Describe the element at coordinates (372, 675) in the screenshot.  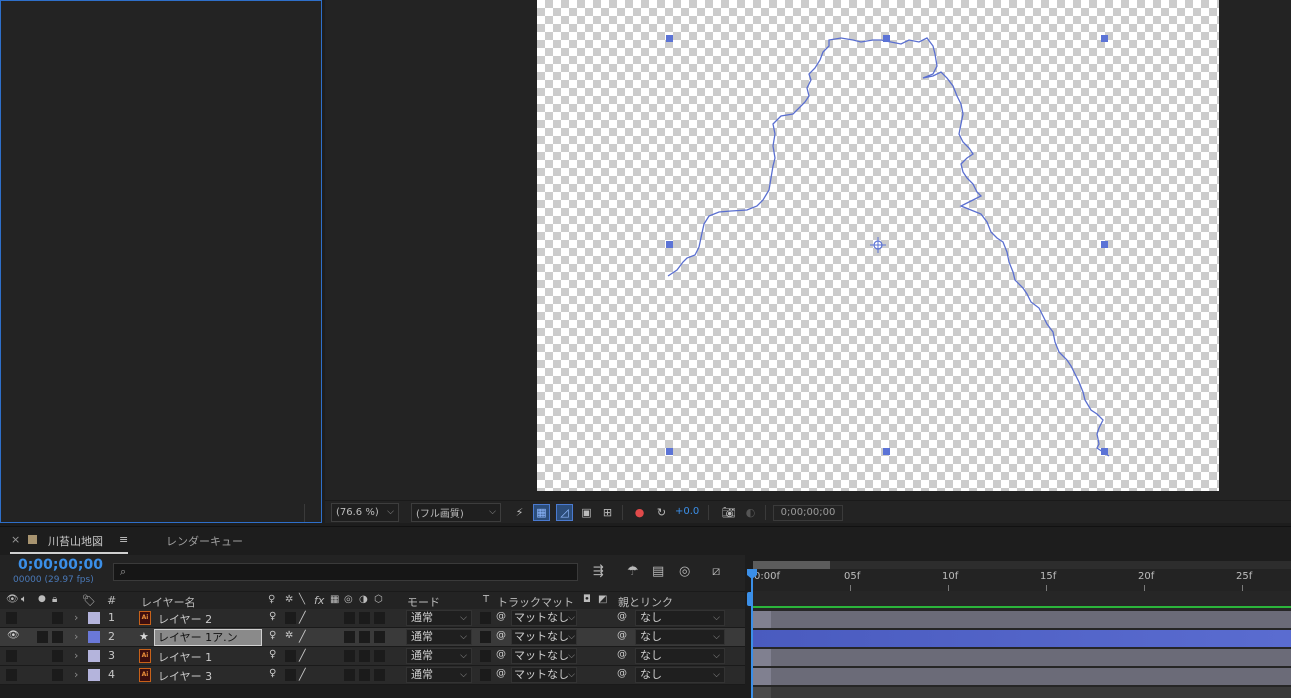
I see `layer-row: › 4 Ai レイヤー 3 ♀ ╱ 通常 ⌵ @ マットなし ⌵ @ なし ⌵` at that location.